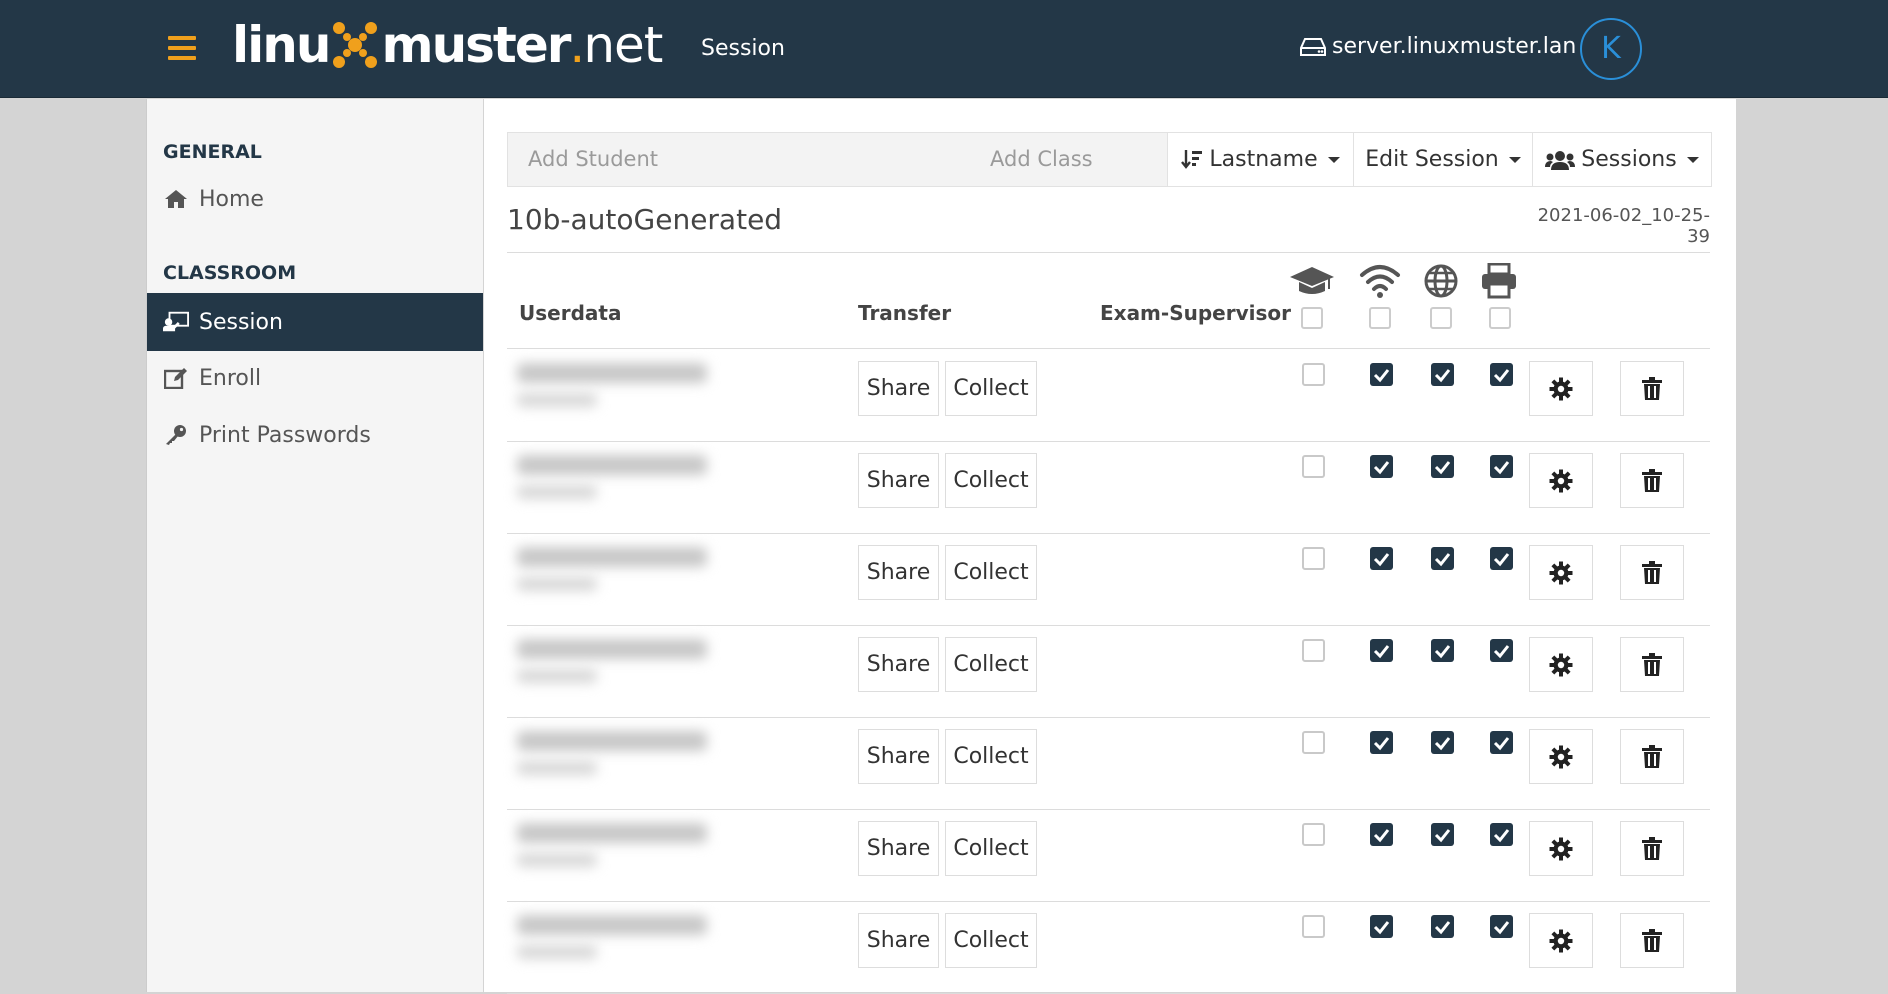  I want to click on home-icon, so click(176, 199).